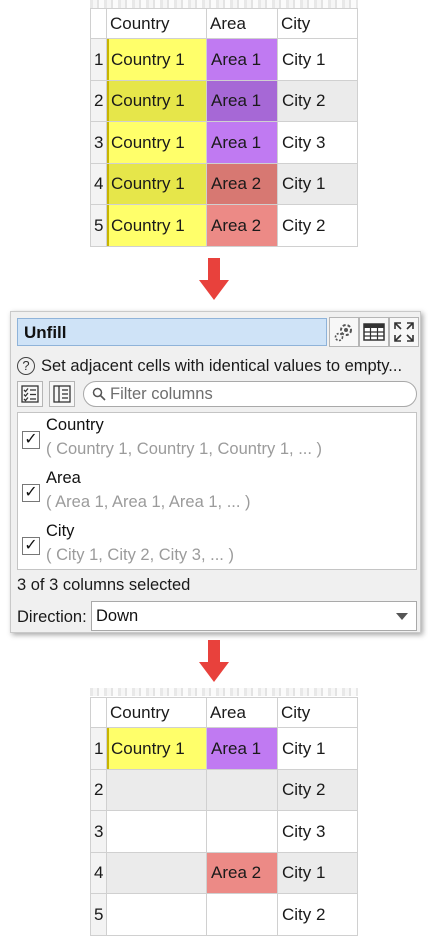 The image size is (428, 941). What do you see at coordinates (26, 366) in the screenshot?
I see `help-icon: ?` at bounding box center [26, 366].